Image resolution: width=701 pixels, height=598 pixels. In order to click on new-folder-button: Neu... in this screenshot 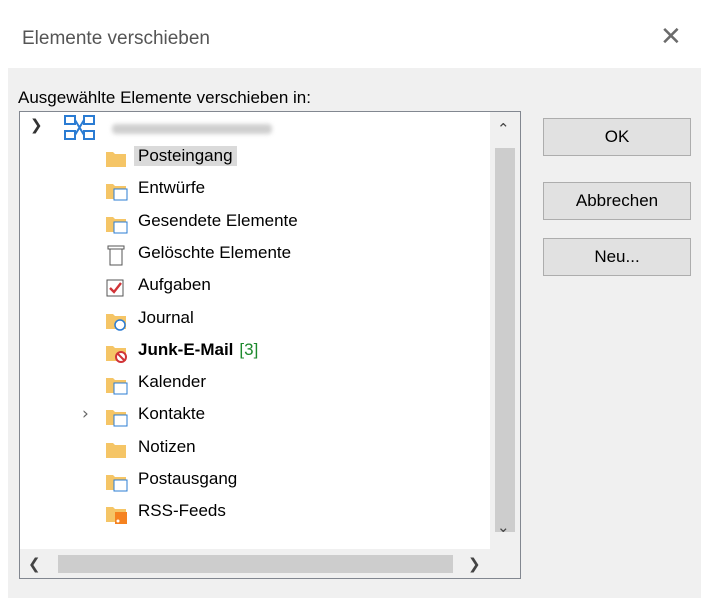, I will do `click(617, 257)`.